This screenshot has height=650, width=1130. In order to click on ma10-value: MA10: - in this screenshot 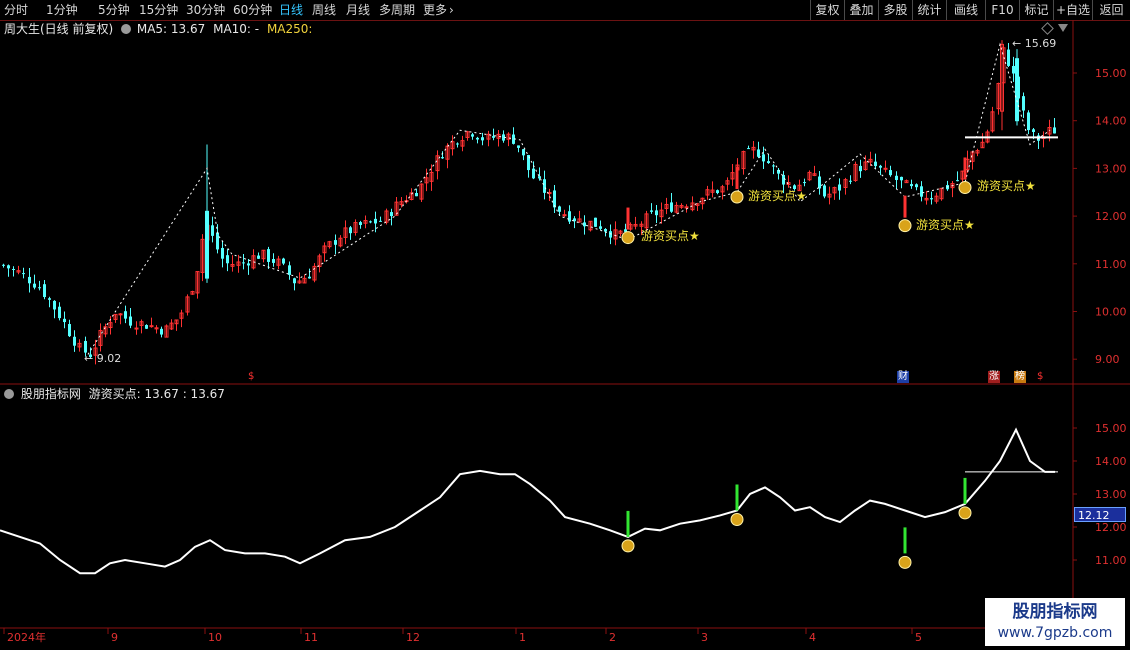, I will do `click(236, 29)`.